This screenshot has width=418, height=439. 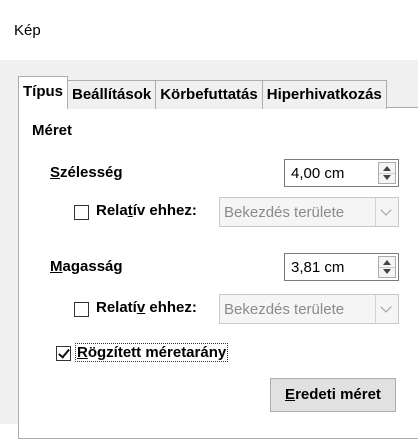 What do you see at coordinates (82, 352) in the screenshot?
I see `keep-ratio-label-accel: R` at bounding box center [82, 352].